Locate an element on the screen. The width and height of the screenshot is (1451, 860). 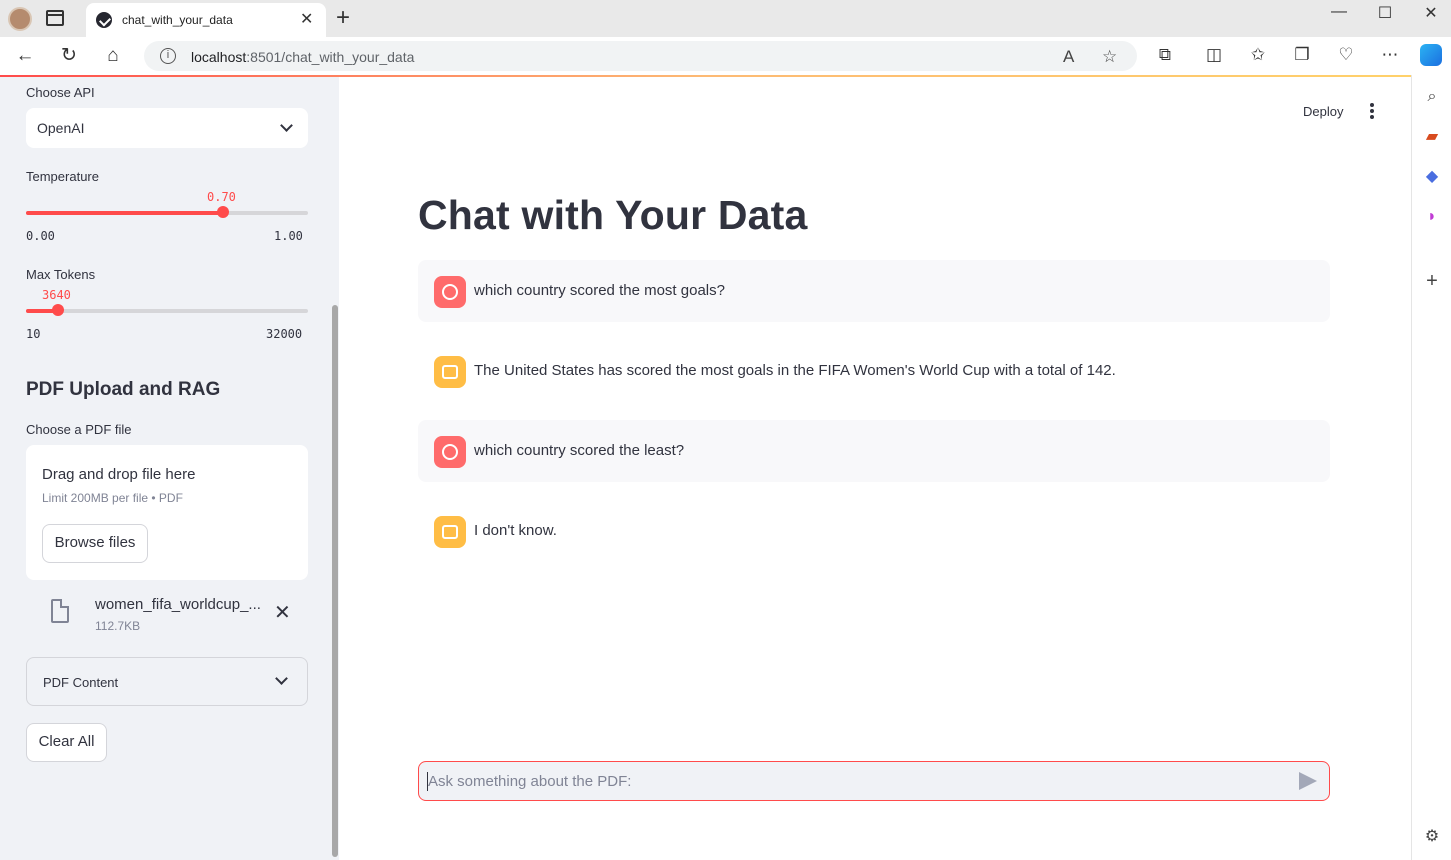
page-title: Chat with Your Data is located at coordinates (613, 215).